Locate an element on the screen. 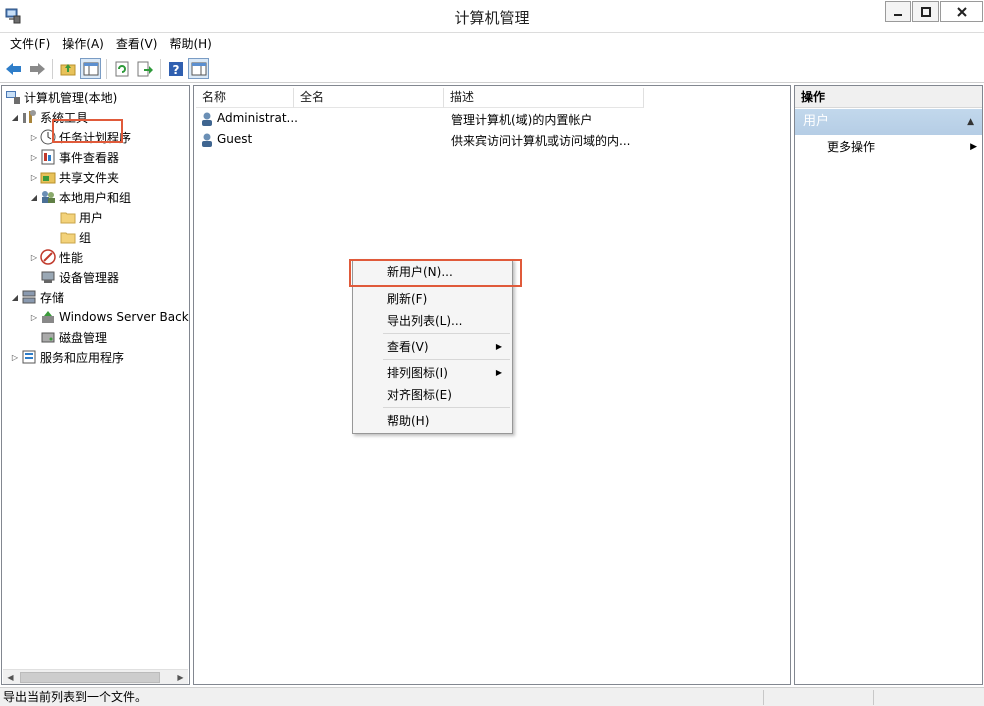 The image size is (984, 706). user-name: Guest is located at coordinates (235, 139).